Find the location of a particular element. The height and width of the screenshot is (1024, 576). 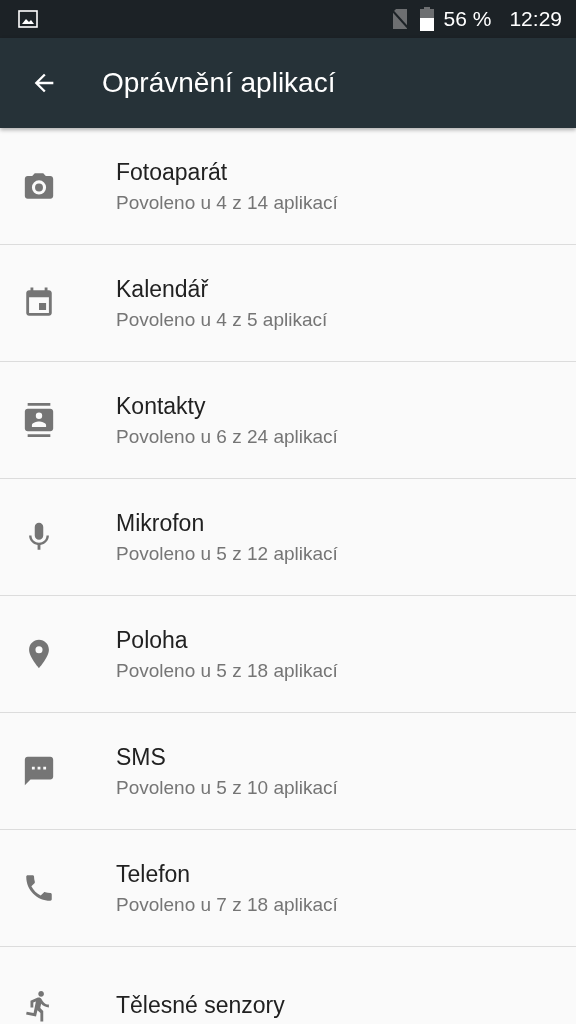

permission-item: Fotoaparát Povoleno u 4 z 14 aplikací is located at coordinates (288, 186).